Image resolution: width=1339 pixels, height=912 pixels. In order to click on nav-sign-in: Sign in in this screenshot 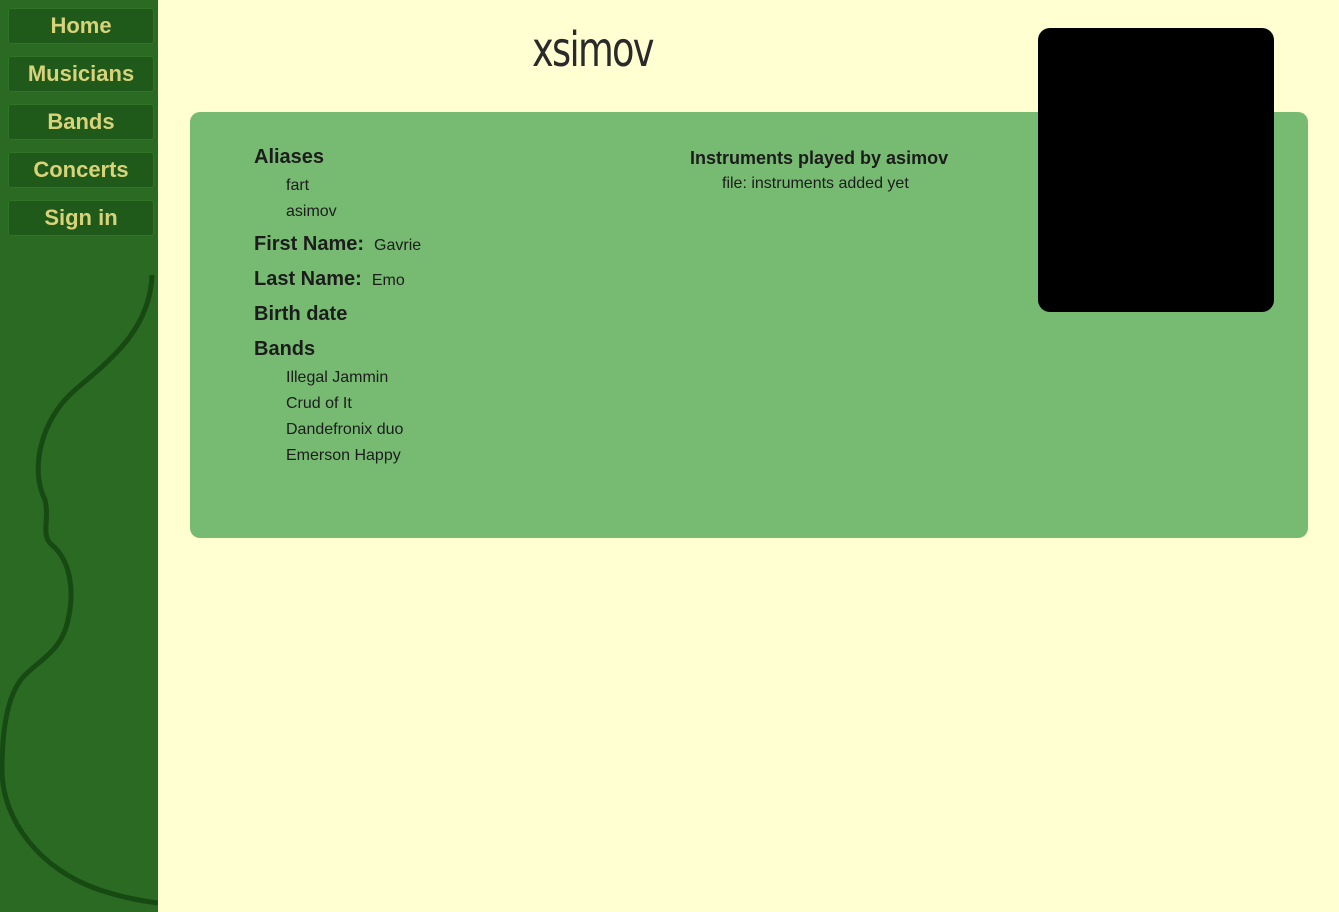, I will do `click(81, 218)`.